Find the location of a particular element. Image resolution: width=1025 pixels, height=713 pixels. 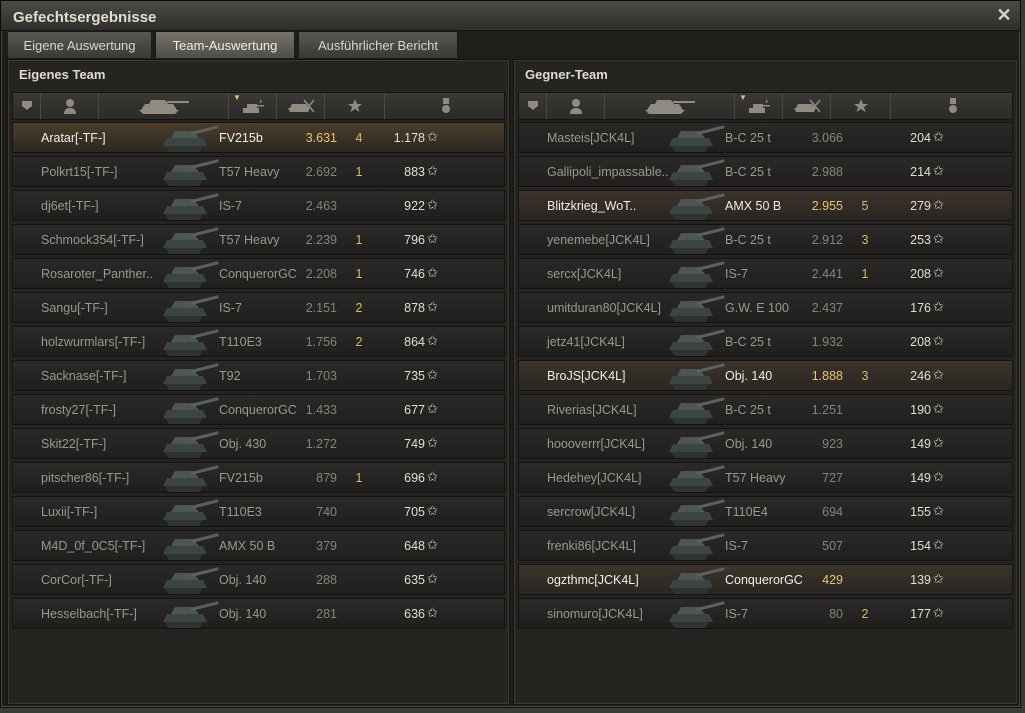

table-row: umitduran80[JCK4L] G.W. E 100 2.437 176 ✩ is located at coordinates (765, 307).